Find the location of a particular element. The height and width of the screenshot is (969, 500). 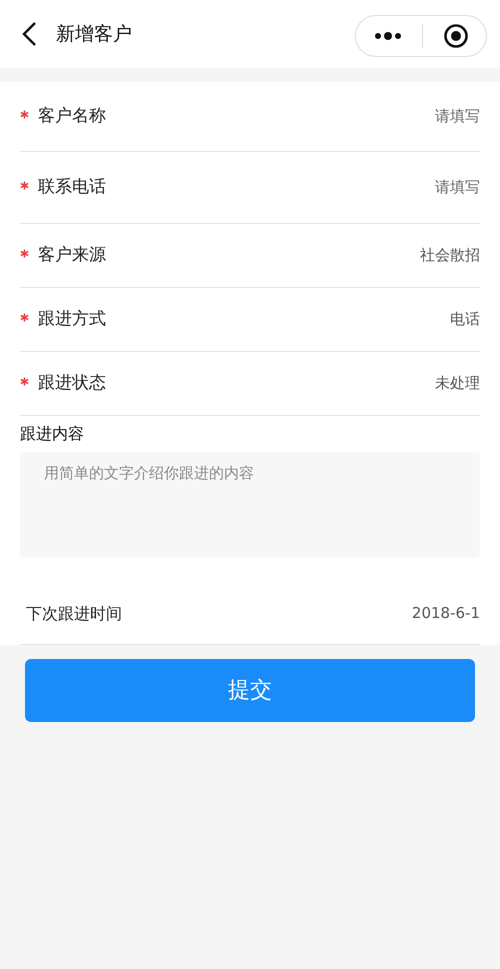

field-label: 客户名称 is located at coordinates (72, 116).